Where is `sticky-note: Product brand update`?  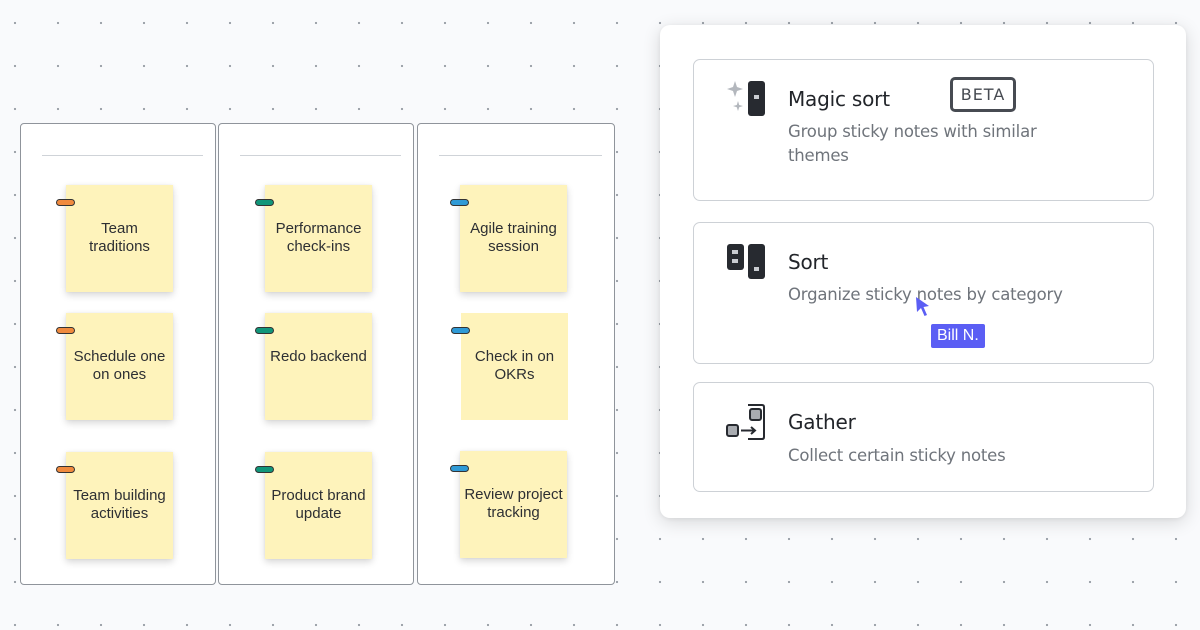 sticky-note: Product brand update is located at coordinates (313, 505).